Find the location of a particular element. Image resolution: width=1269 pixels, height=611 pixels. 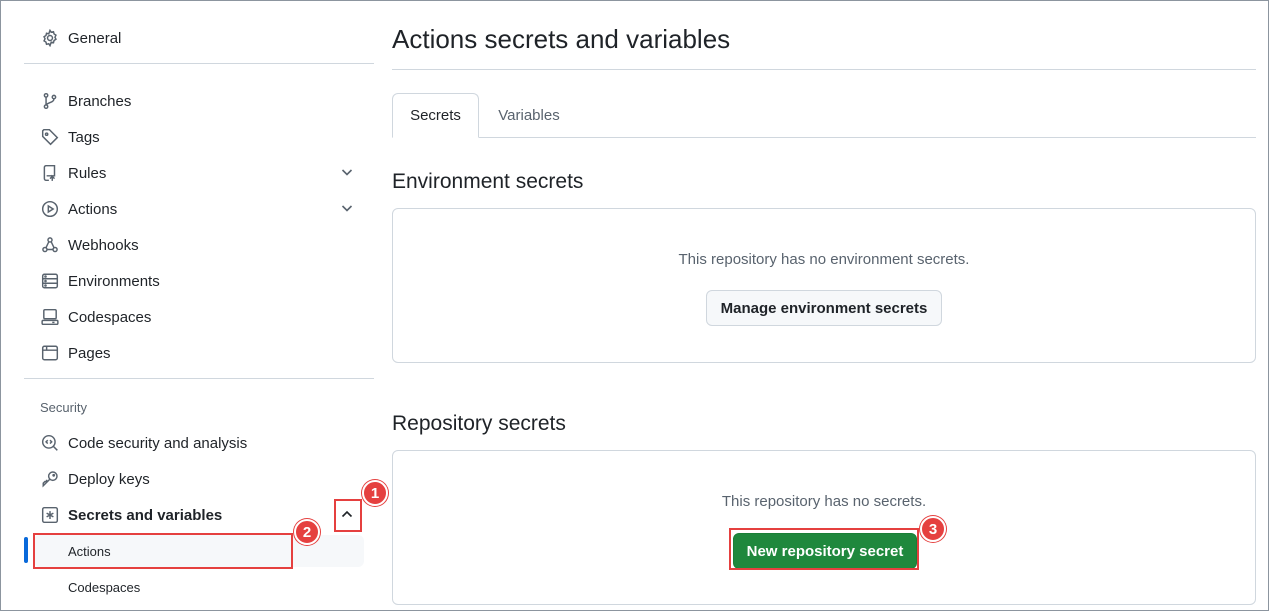

repo-push-icon is located at coordinates (50, 173).